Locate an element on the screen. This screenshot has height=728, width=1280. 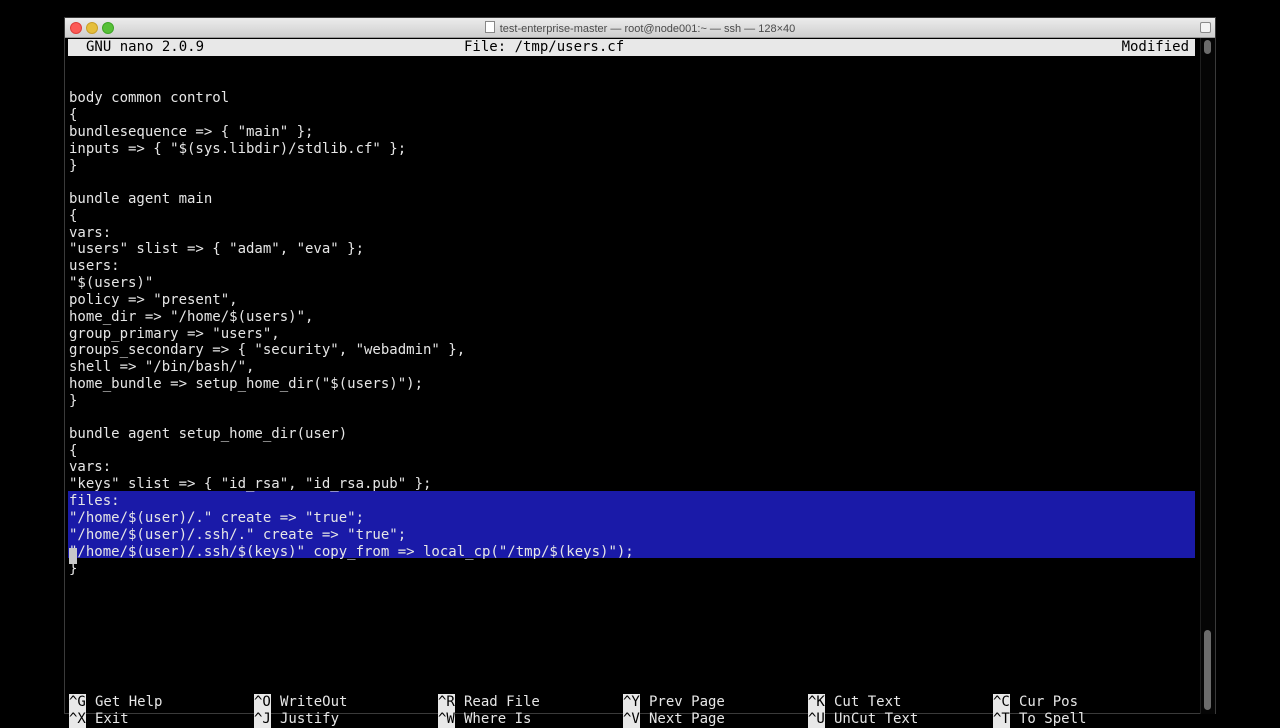
shortcut-key: ^O is located at coordinates (262, 702).